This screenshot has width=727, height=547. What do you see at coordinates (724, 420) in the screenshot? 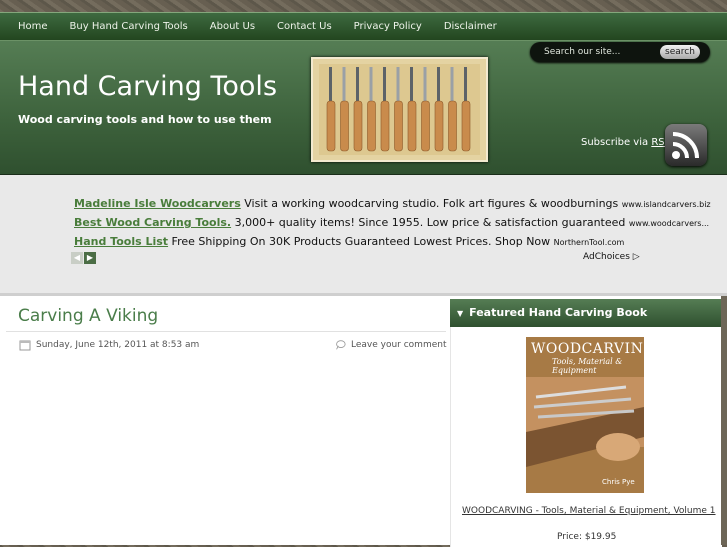
I see `page-edge` at bounding box center [724, 420].